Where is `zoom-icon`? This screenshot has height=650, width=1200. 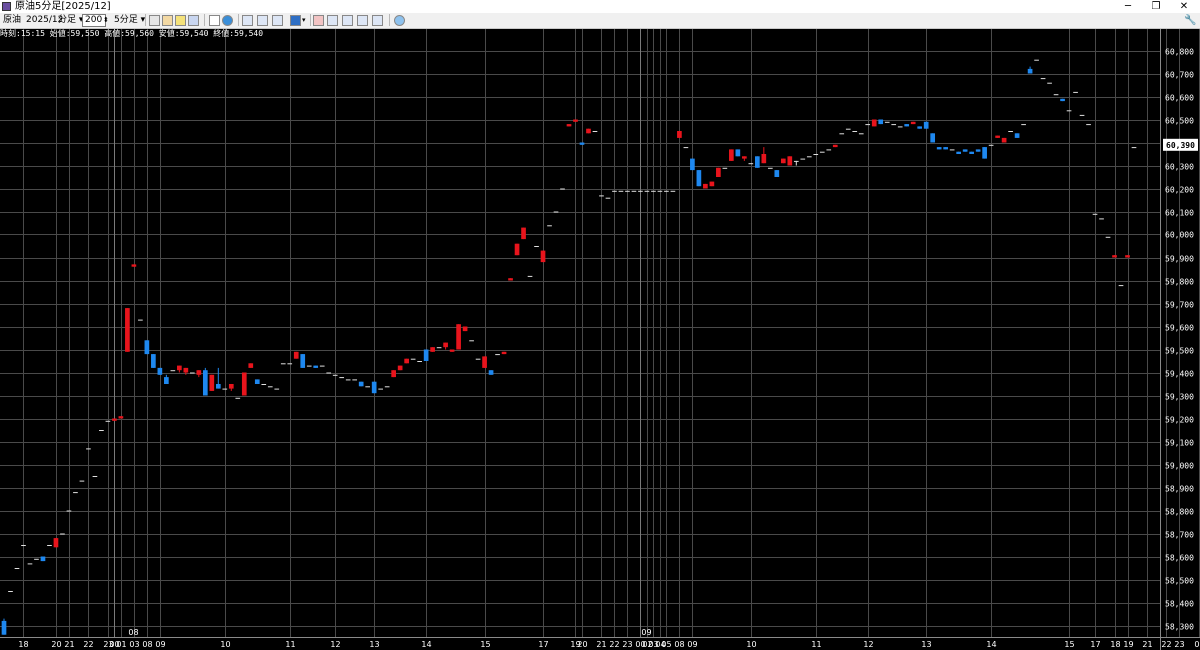
zoom-icon is located at coordinates (214, 20).